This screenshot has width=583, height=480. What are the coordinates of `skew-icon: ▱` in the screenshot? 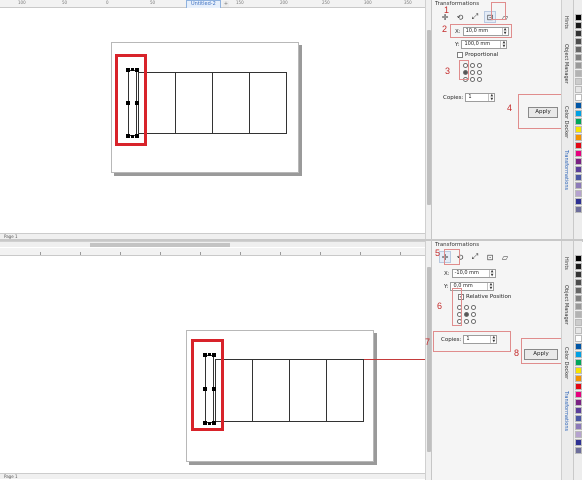 It's located at (505, 257).